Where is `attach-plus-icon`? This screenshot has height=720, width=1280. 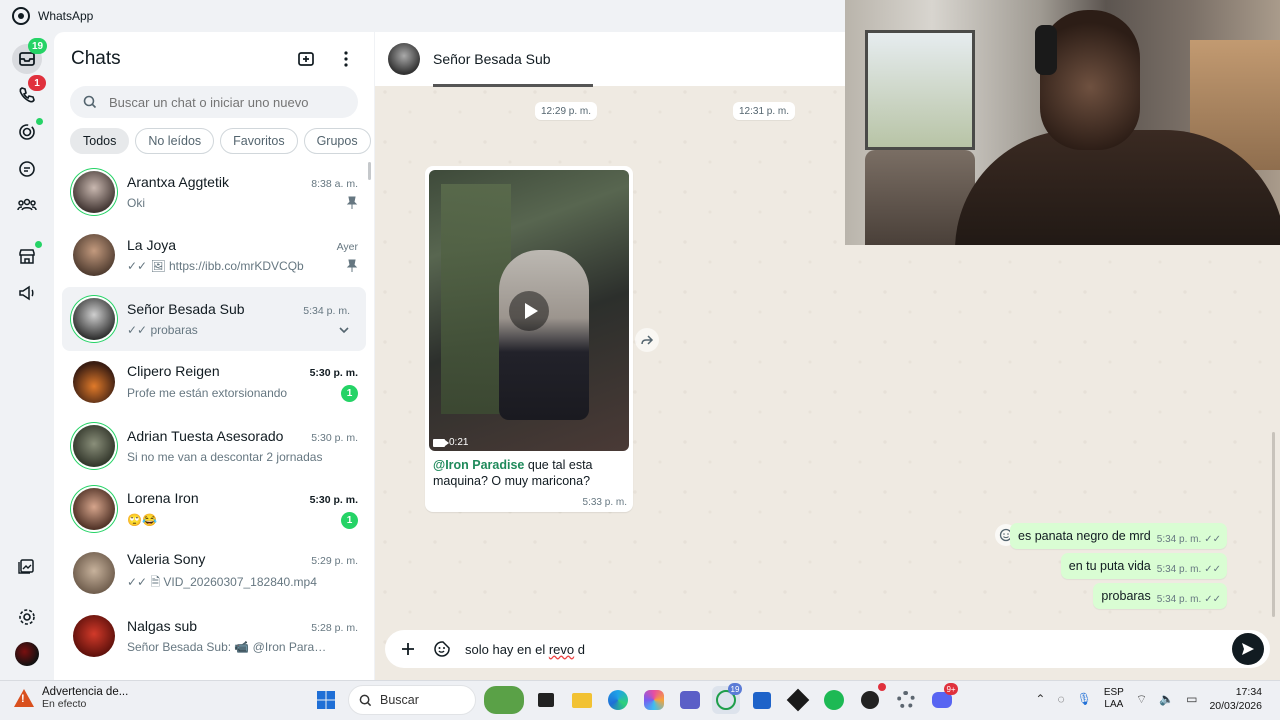 attach-plus-icon is located at coordinates (408, 649).